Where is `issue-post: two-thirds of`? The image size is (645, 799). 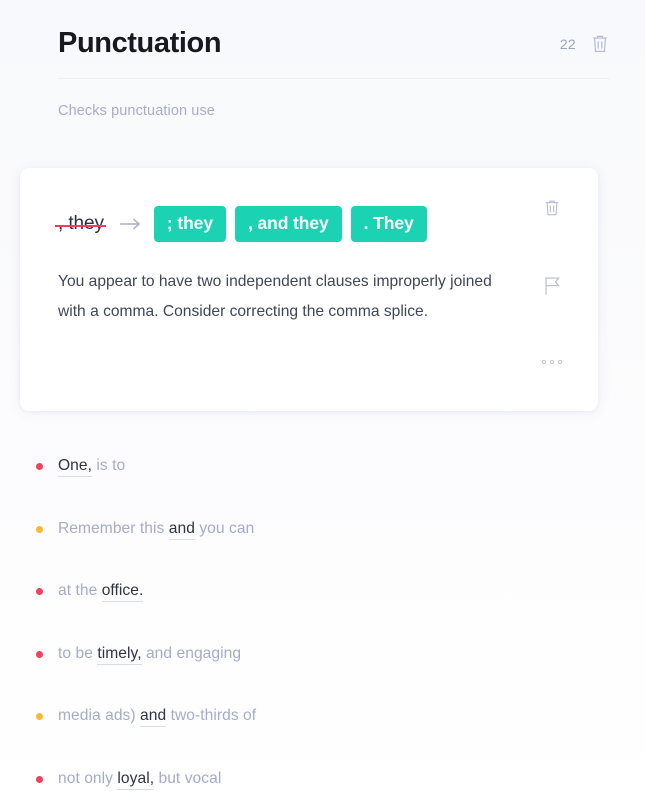 issue-post: two-thirds of is located at coordinates (211, 715).